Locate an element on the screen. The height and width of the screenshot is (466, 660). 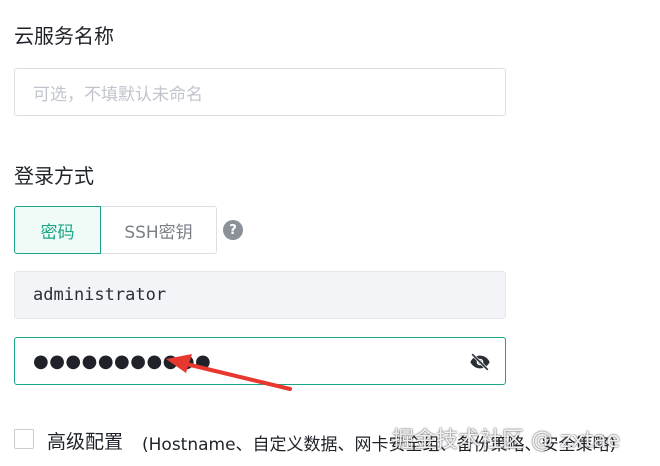
login-method-toggle: 密码 SSH密钥 is located at coordinates (115, 230).